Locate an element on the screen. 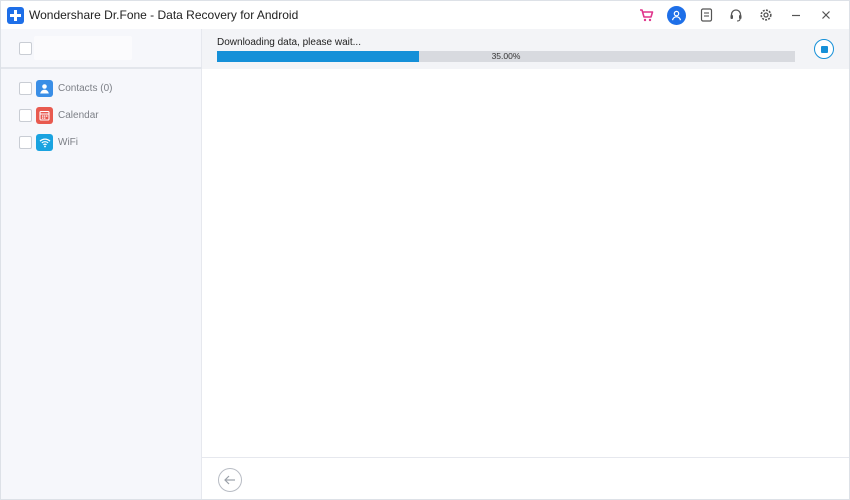  account-icon is located at coordinates (676, 15).